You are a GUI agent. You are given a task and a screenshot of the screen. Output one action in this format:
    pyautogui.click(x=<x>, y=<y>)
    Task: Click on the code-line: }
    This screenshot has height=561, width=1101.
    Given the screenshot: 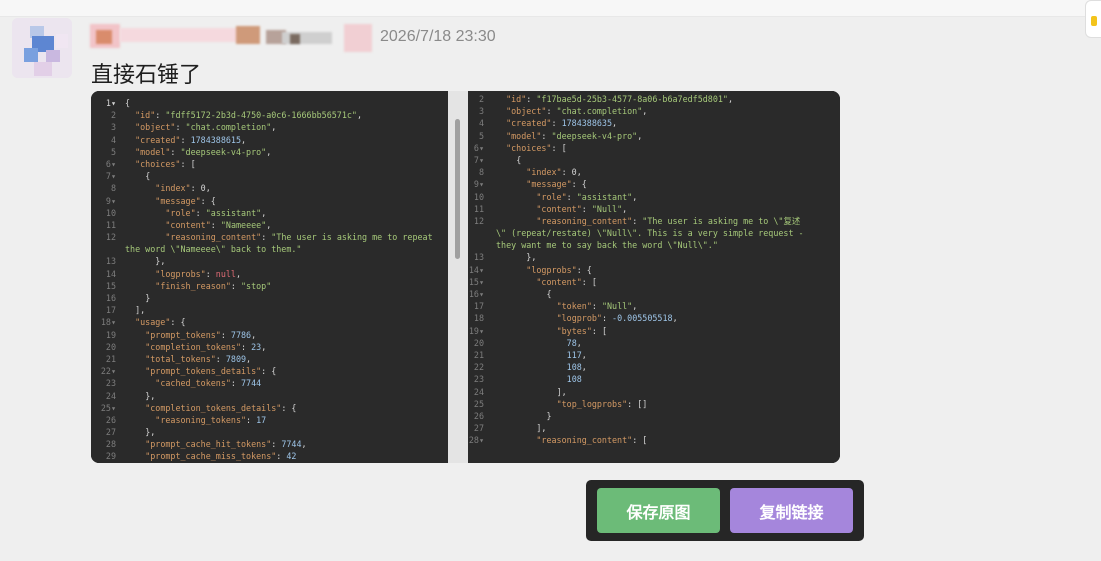 What is the action you would take?
    pyautogui.click(x=549, y=415)
    